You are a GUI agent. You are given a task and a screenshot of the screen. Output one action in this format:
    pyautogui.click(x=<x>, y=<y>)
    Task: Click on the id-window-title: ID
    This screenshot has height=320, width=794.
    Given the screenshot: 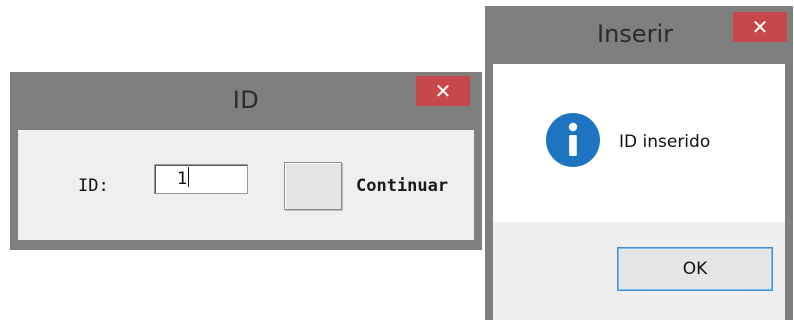 What is the action you would take?
    pyautogui.click(x=246, y=100)
    